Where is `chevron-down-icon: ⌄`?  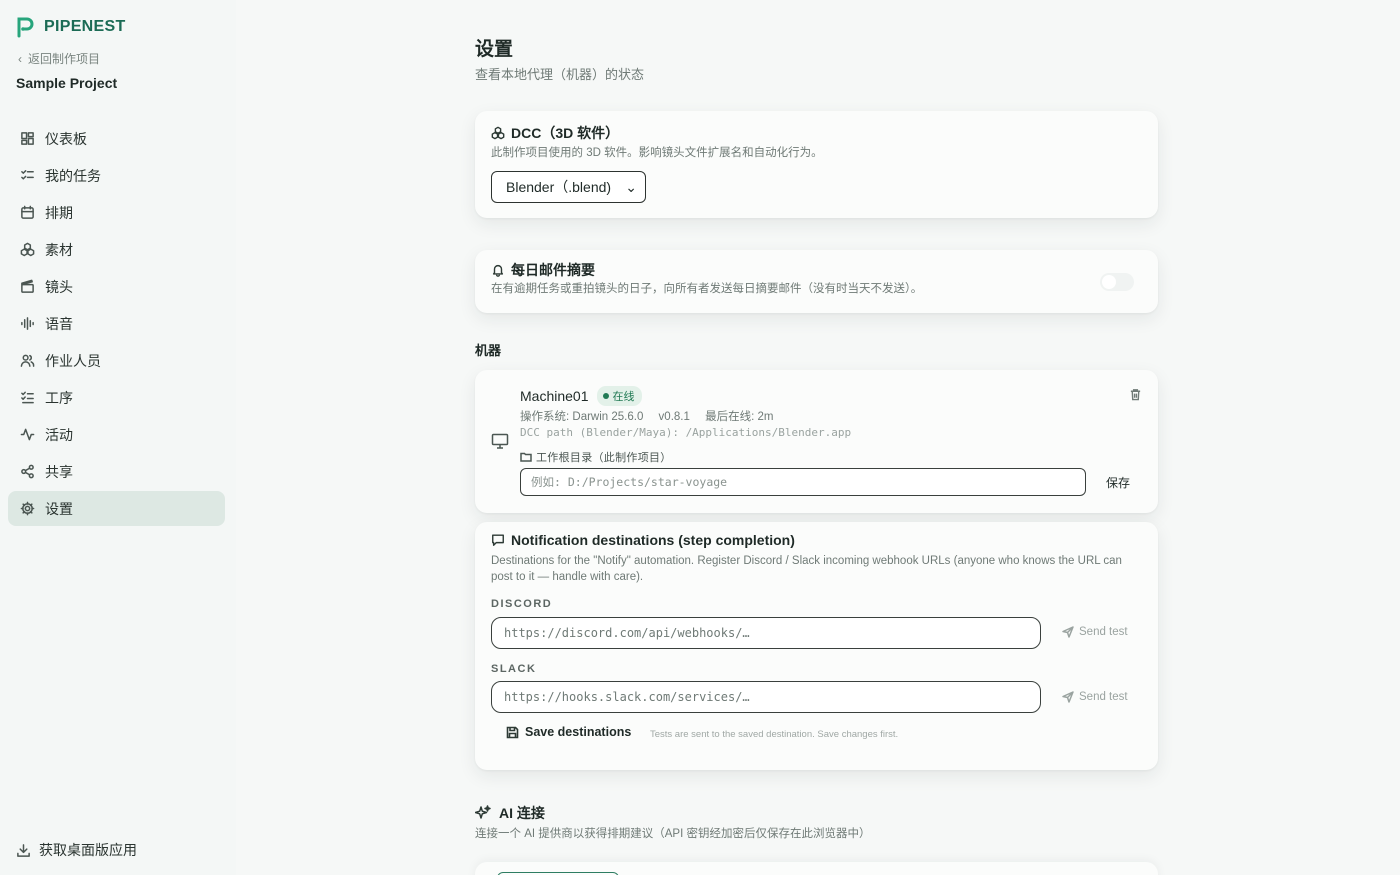
chevron-down-icon: ⌄ is located at coordinates (631, 186).